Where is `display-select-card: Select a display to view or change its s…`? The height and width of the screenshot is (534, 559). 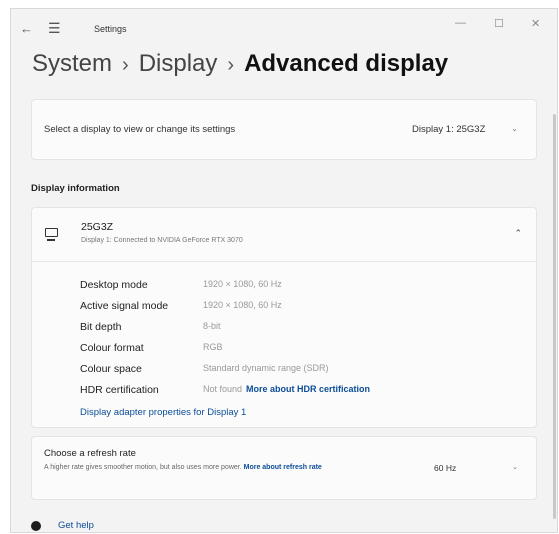
display-select-card: Select a display to view or change its s… is located at coordinates (284, 129).